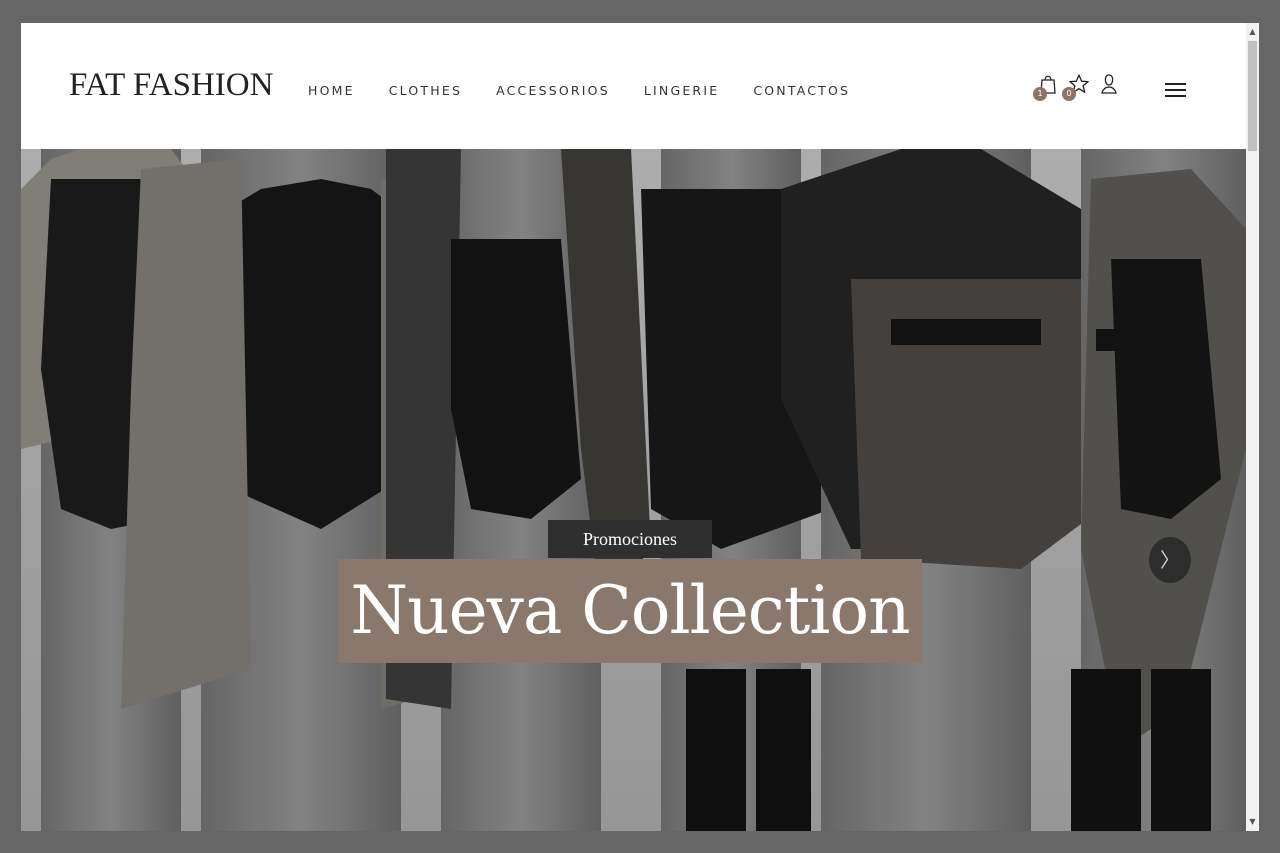  I want to click on header-icons: 1 0, so click(1079, 88).